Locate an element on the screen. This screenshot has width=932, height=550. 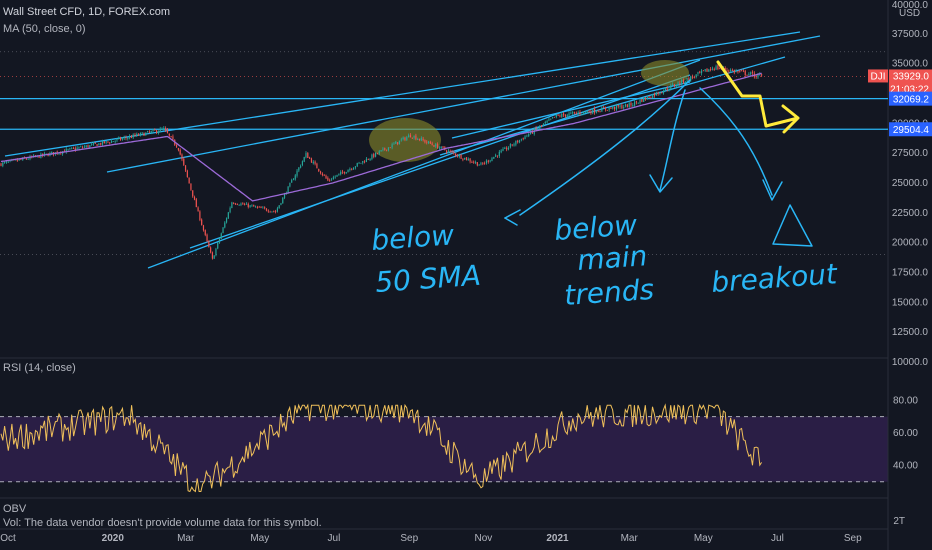
rsi-band is located at coordinates (444, 449).